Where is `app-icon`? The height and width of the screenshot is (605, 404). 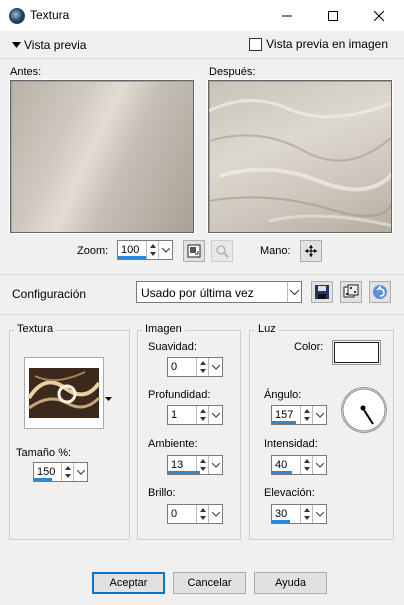 app-icon is located at coordinates (17, 16).